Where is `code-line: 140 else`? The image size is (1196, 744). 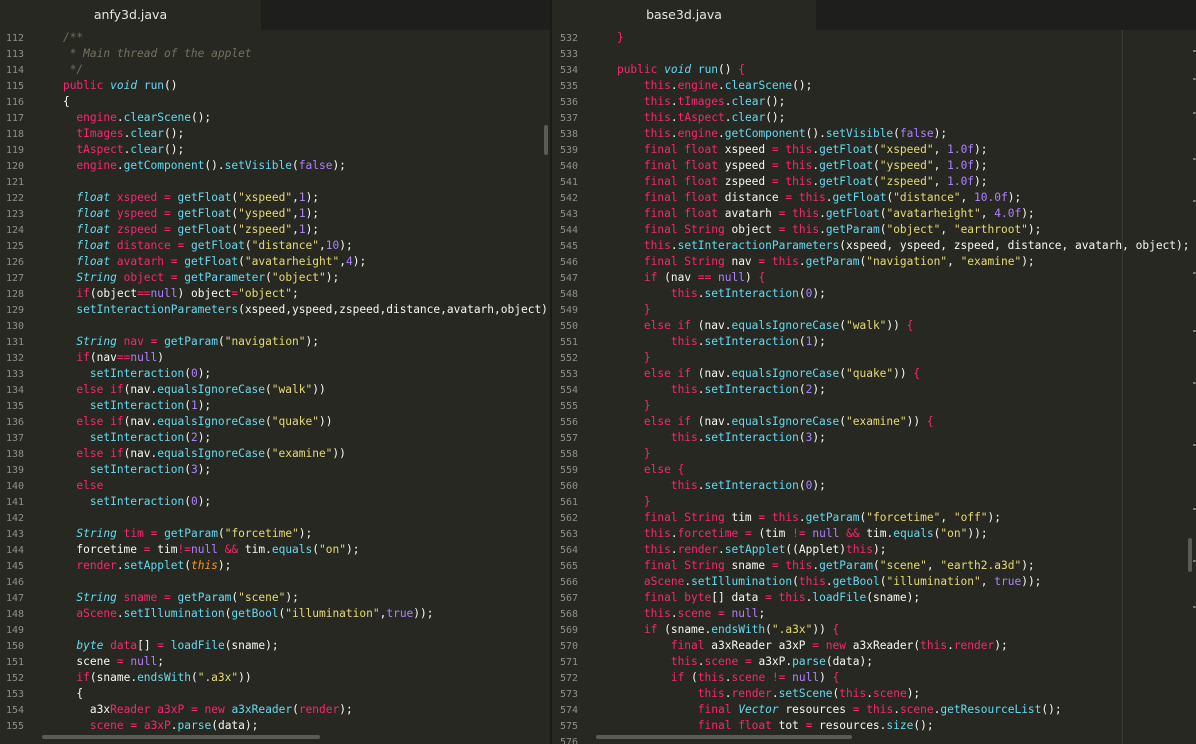
code-line: 140 else is located at coordinates (275, 486).